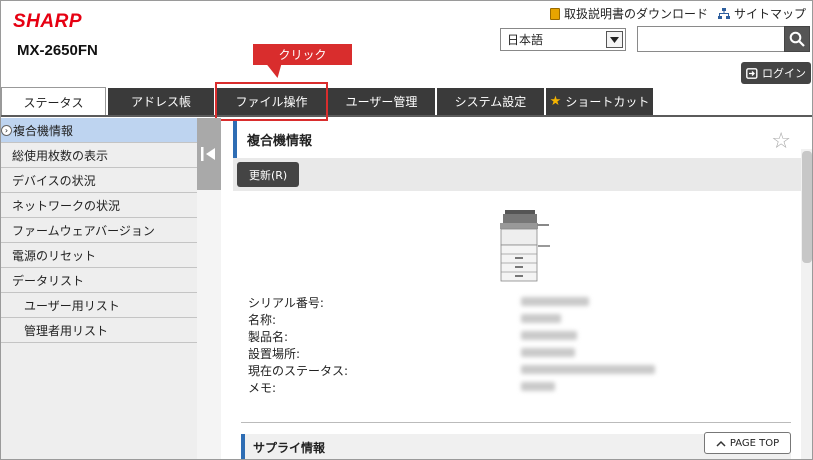 Image resolution: width=813 pixels, height=460 pixels. Describe the element at coordinates (271, 101) in the screenshot. I see `highlight-box` at that location.